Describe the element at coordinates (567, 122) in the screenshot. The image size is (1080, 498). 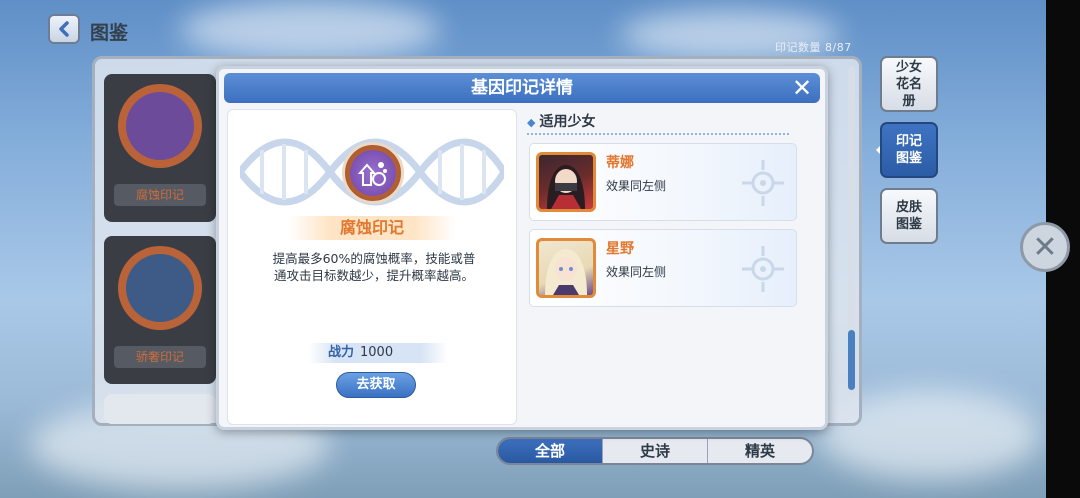
I see `section-heading-text: 适用少女` at that location.